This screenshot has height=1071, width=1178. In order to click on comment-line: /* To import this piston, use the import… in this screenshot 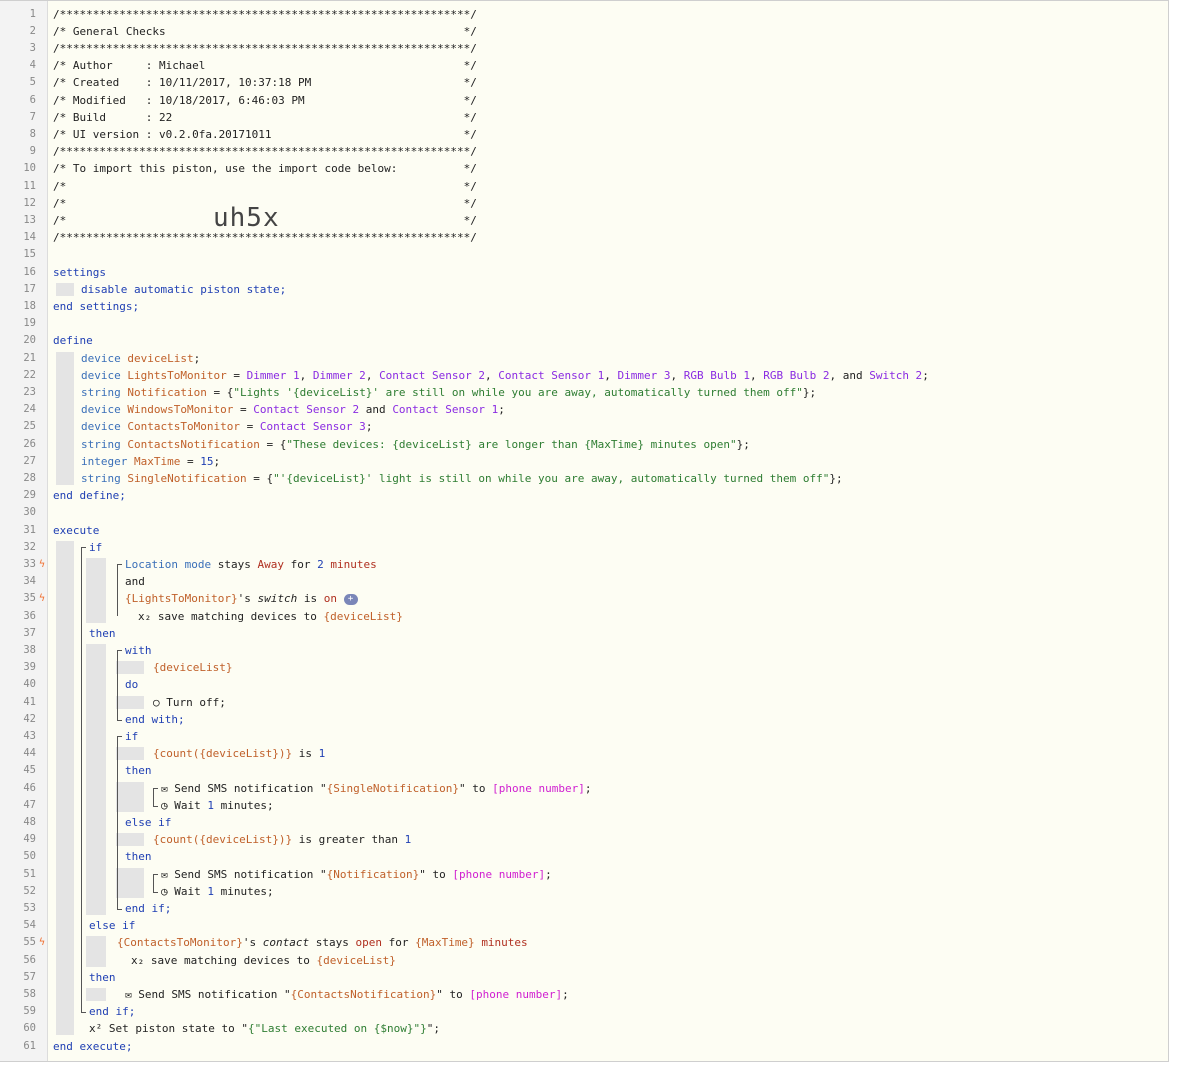, I will do `click(265, 169)`.